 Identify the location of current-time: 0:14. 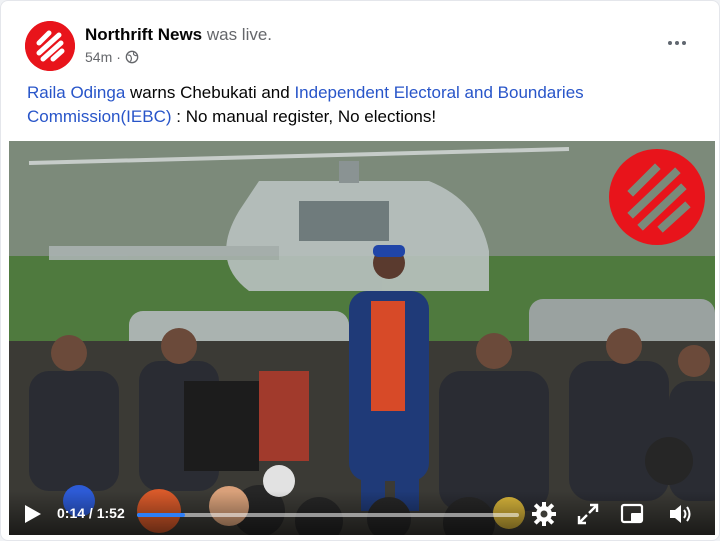
(71, 513).